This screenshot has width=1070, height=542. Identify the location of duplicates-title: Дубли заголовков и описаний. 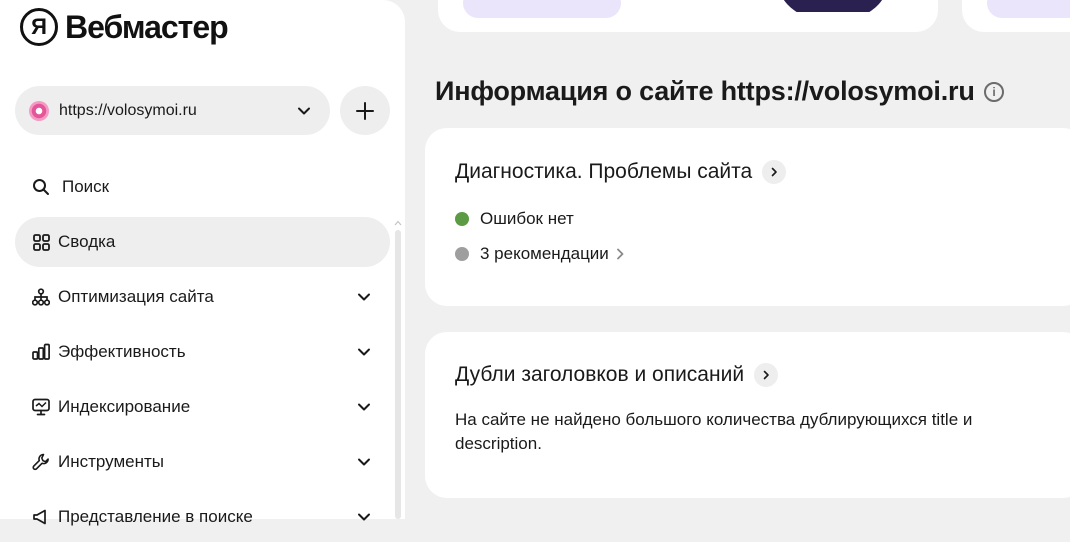
(600, 374).